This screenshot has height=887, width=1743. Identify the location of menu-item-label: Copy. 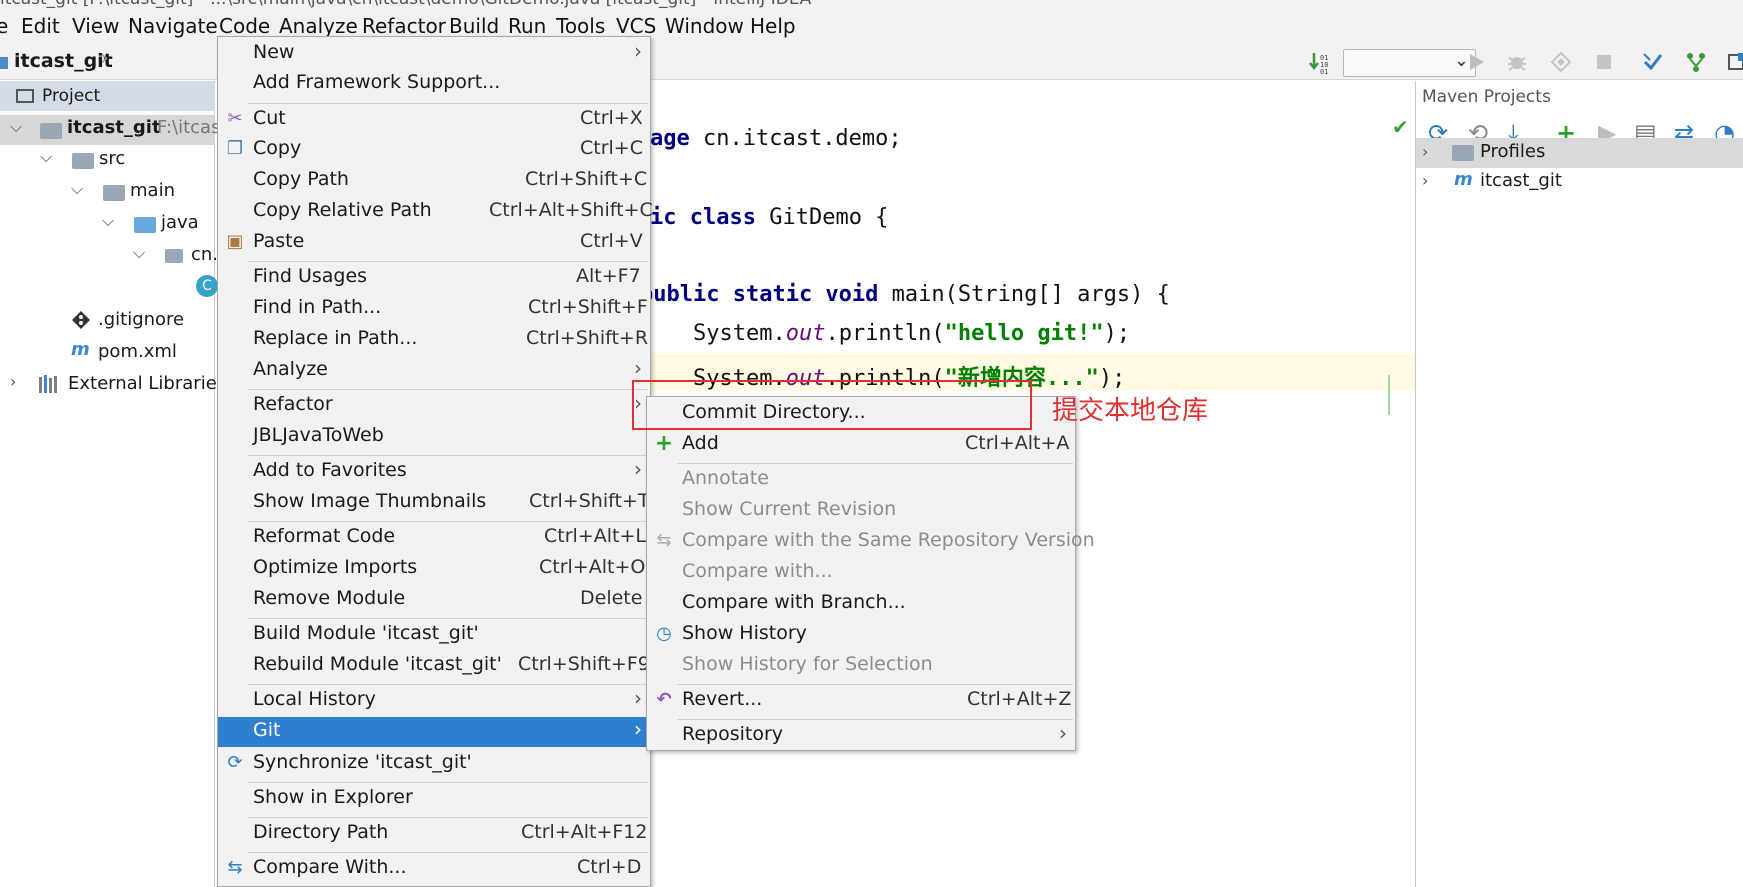
(277, 148).